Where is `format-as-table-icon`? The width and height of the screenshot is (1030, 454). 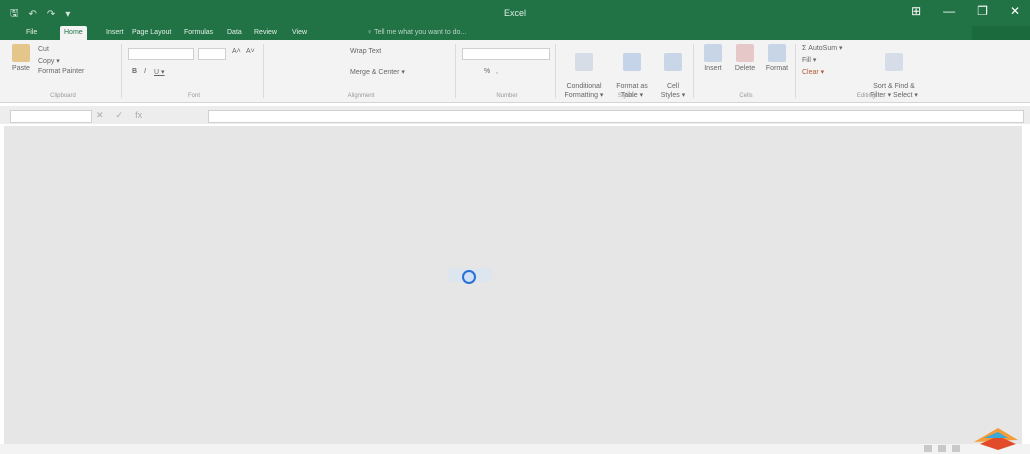 format-as-table-icon is located at coordinates (632, 62).